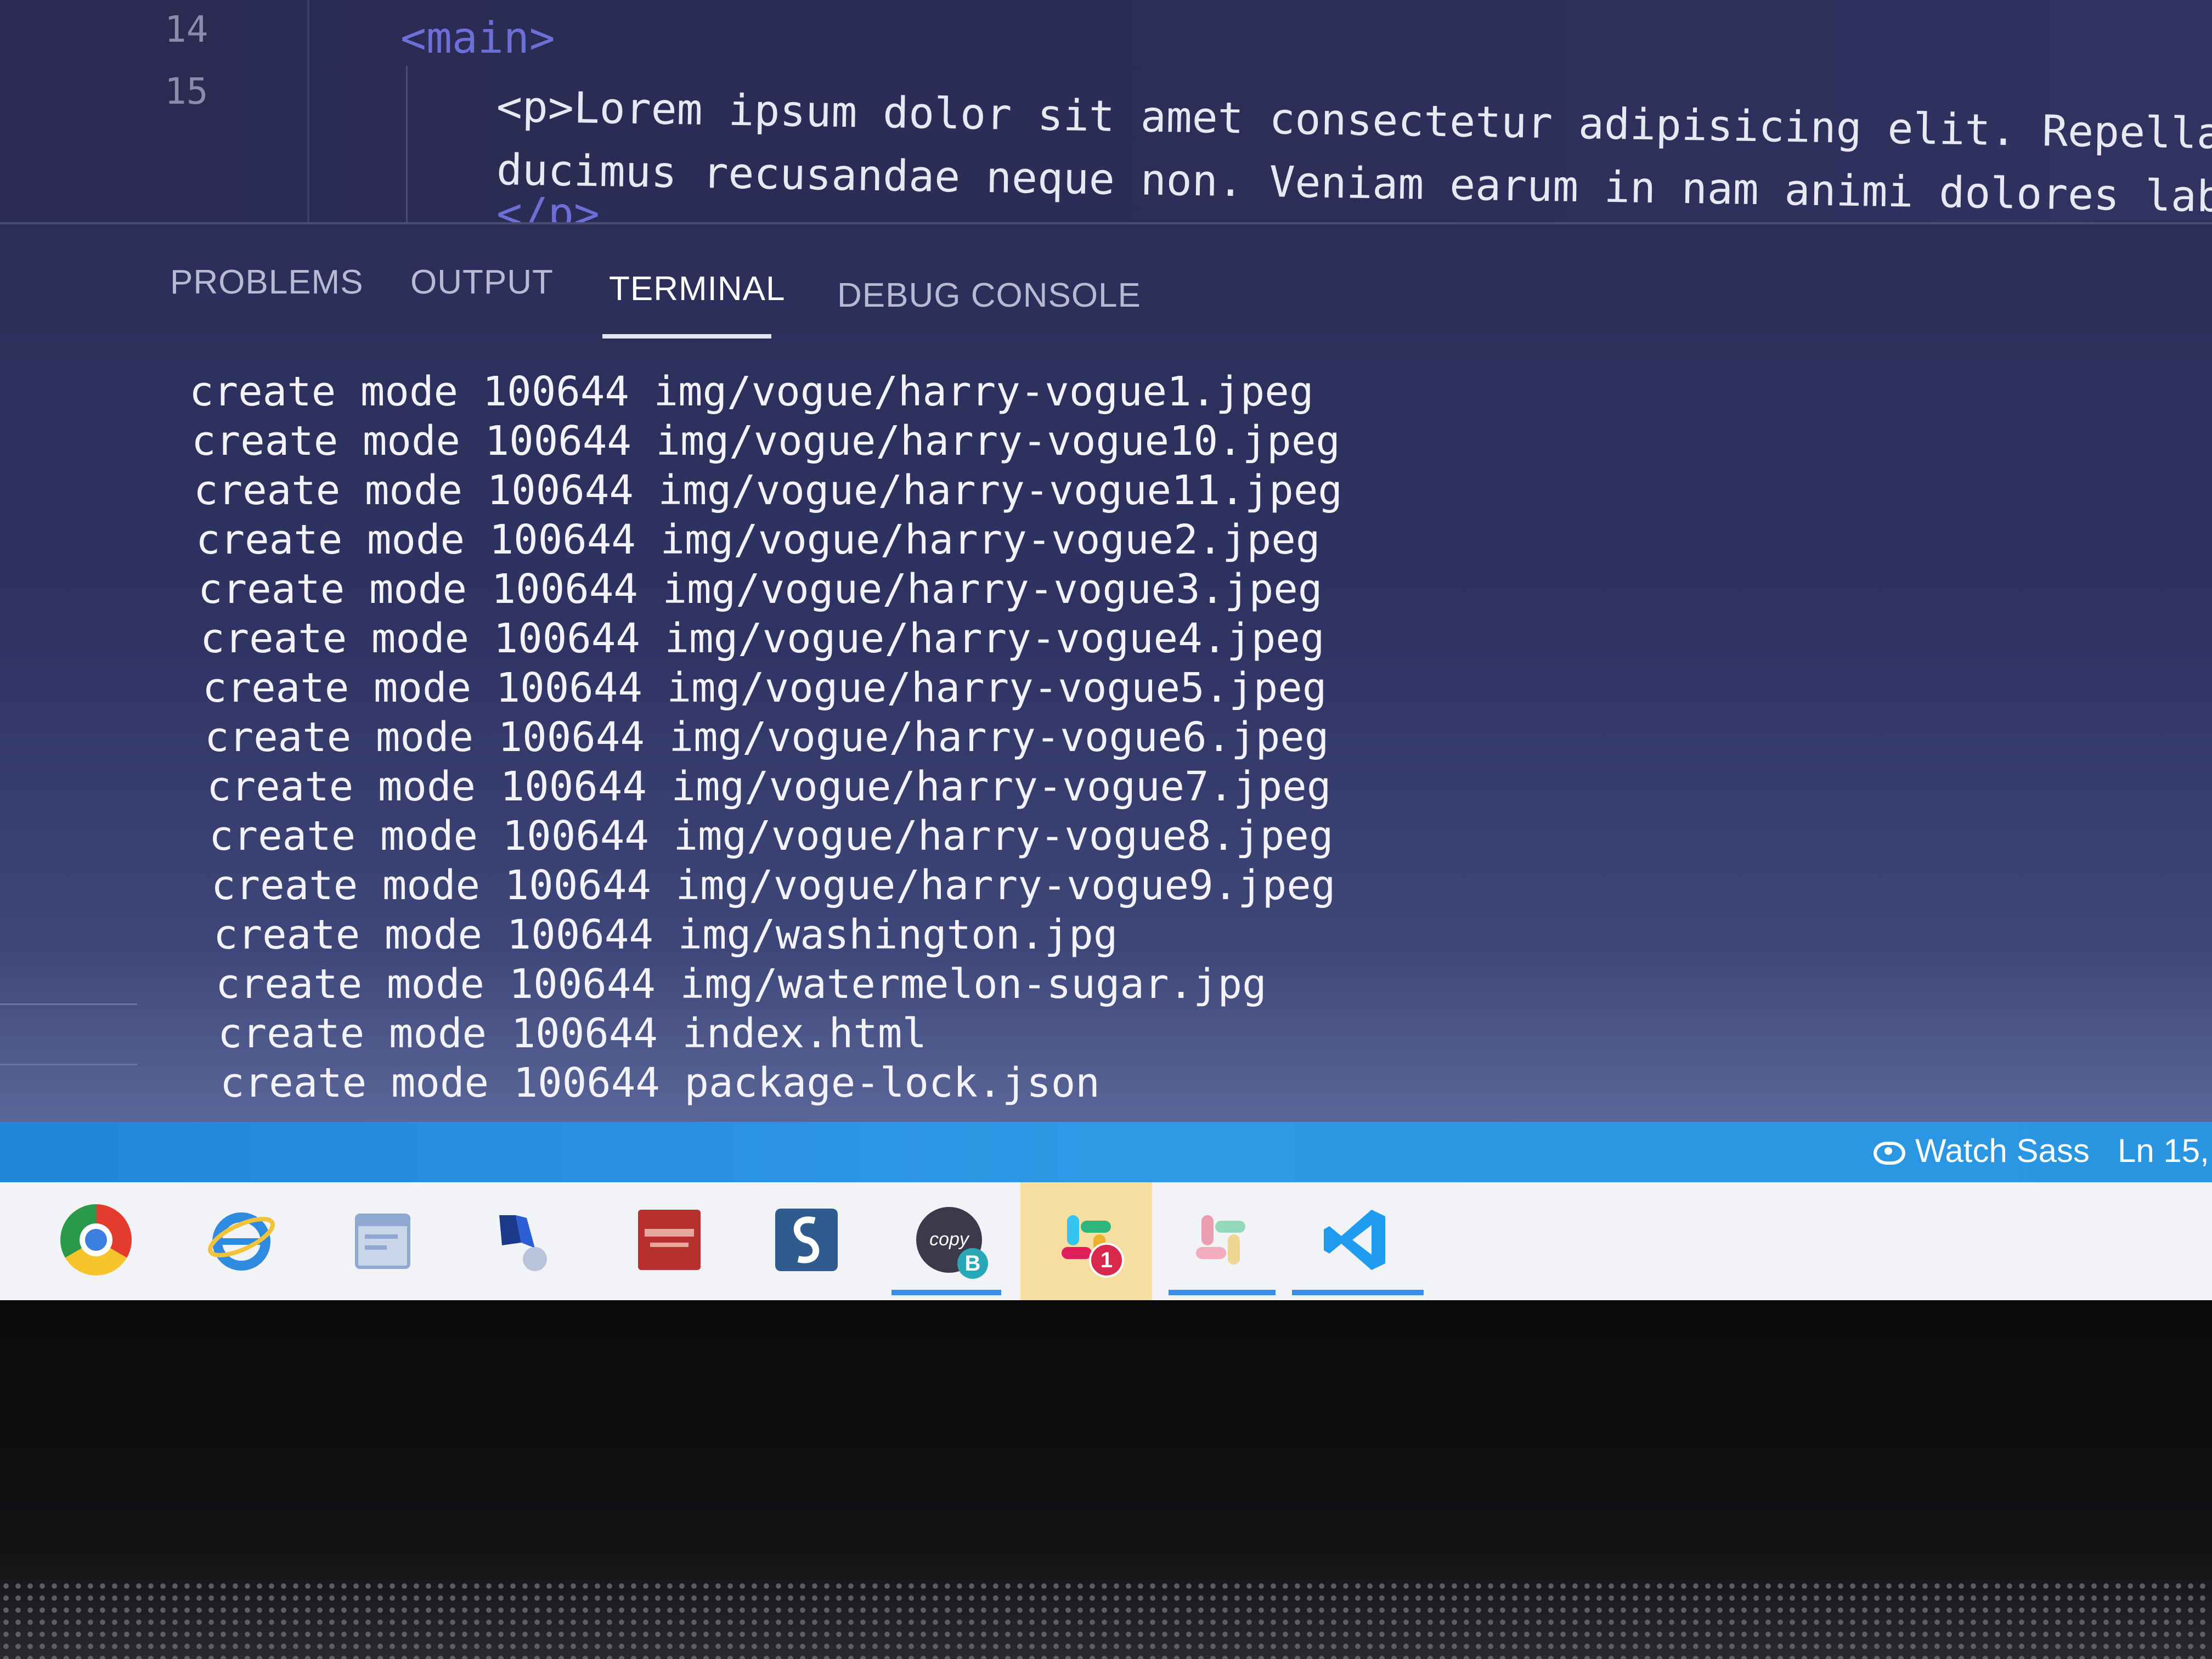 The width and height of the screenshot is (2212, 1659). I want to click on chrome-icon, so click(96, 1240).